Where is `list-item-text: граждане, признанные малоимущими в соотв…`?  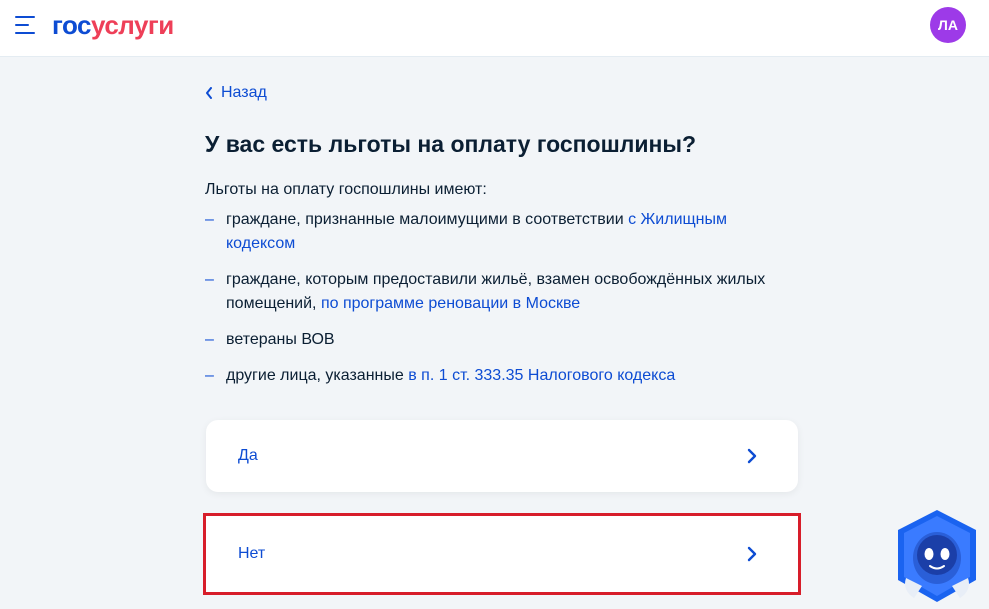
list-item-text: граждане, признанные малоимущими в соотв… is located at coordinates (427, 219).